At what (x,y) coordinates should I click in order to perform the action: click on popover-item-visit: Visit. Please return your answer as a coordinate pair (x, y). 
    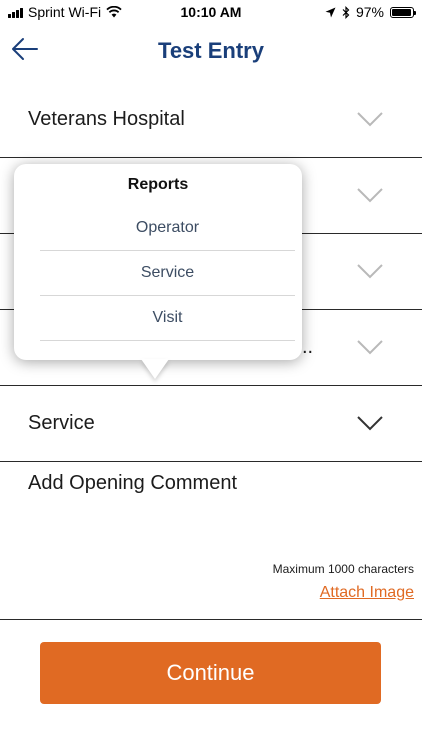
    Looking at the image, I should click on (167, 318).